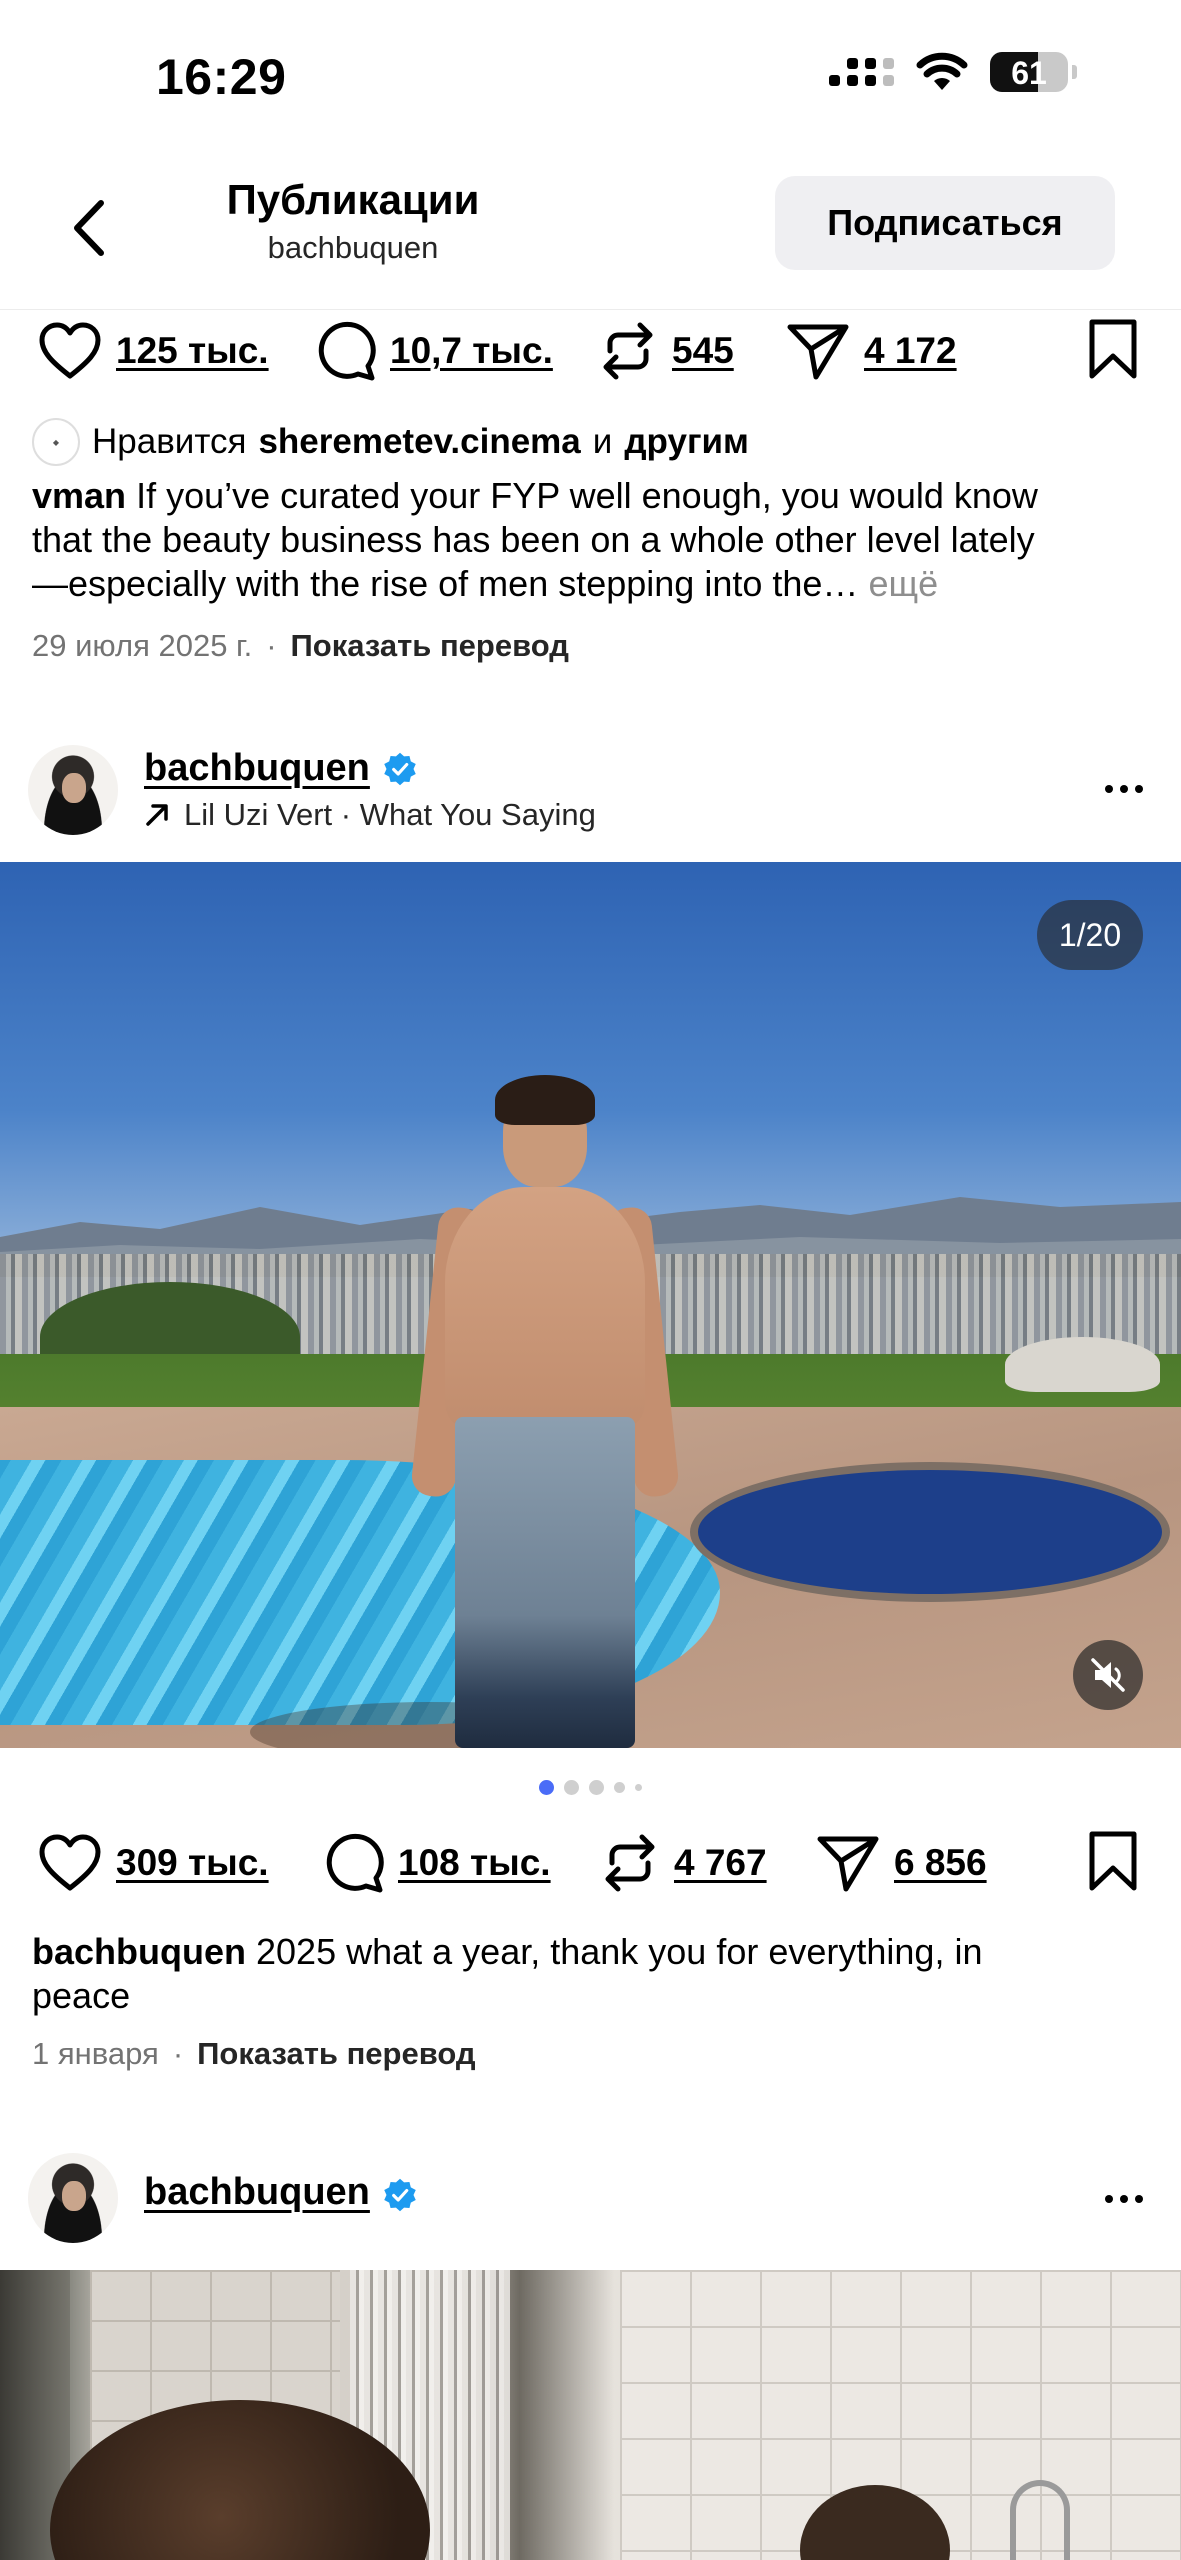 The image size is (1181, 2560). Describe the element at coordinates (221, 77) in the screenshot. I see `status-time: 16:29` at that location.